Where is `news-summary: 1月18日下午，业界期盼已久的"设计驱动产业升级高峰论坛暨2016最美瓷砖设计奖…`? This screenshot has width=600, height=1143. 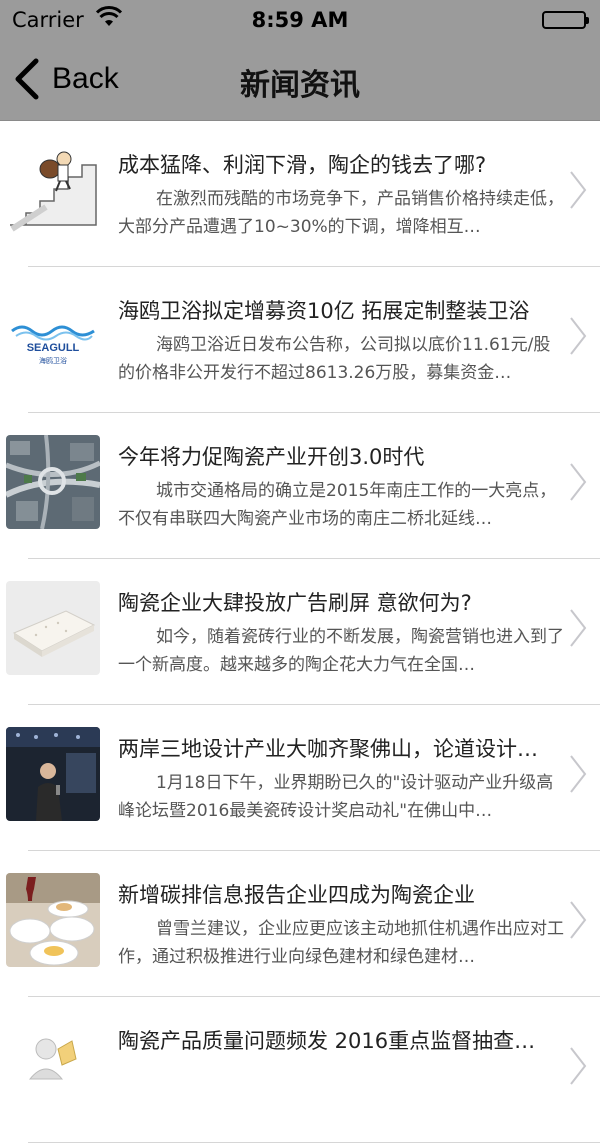
news-summary: 1月18日下午，业界期盼已久的"设计驱动产业升级高峰论坛暨2016最美瓷砖设计奖… is located at coordinates (336, 797).